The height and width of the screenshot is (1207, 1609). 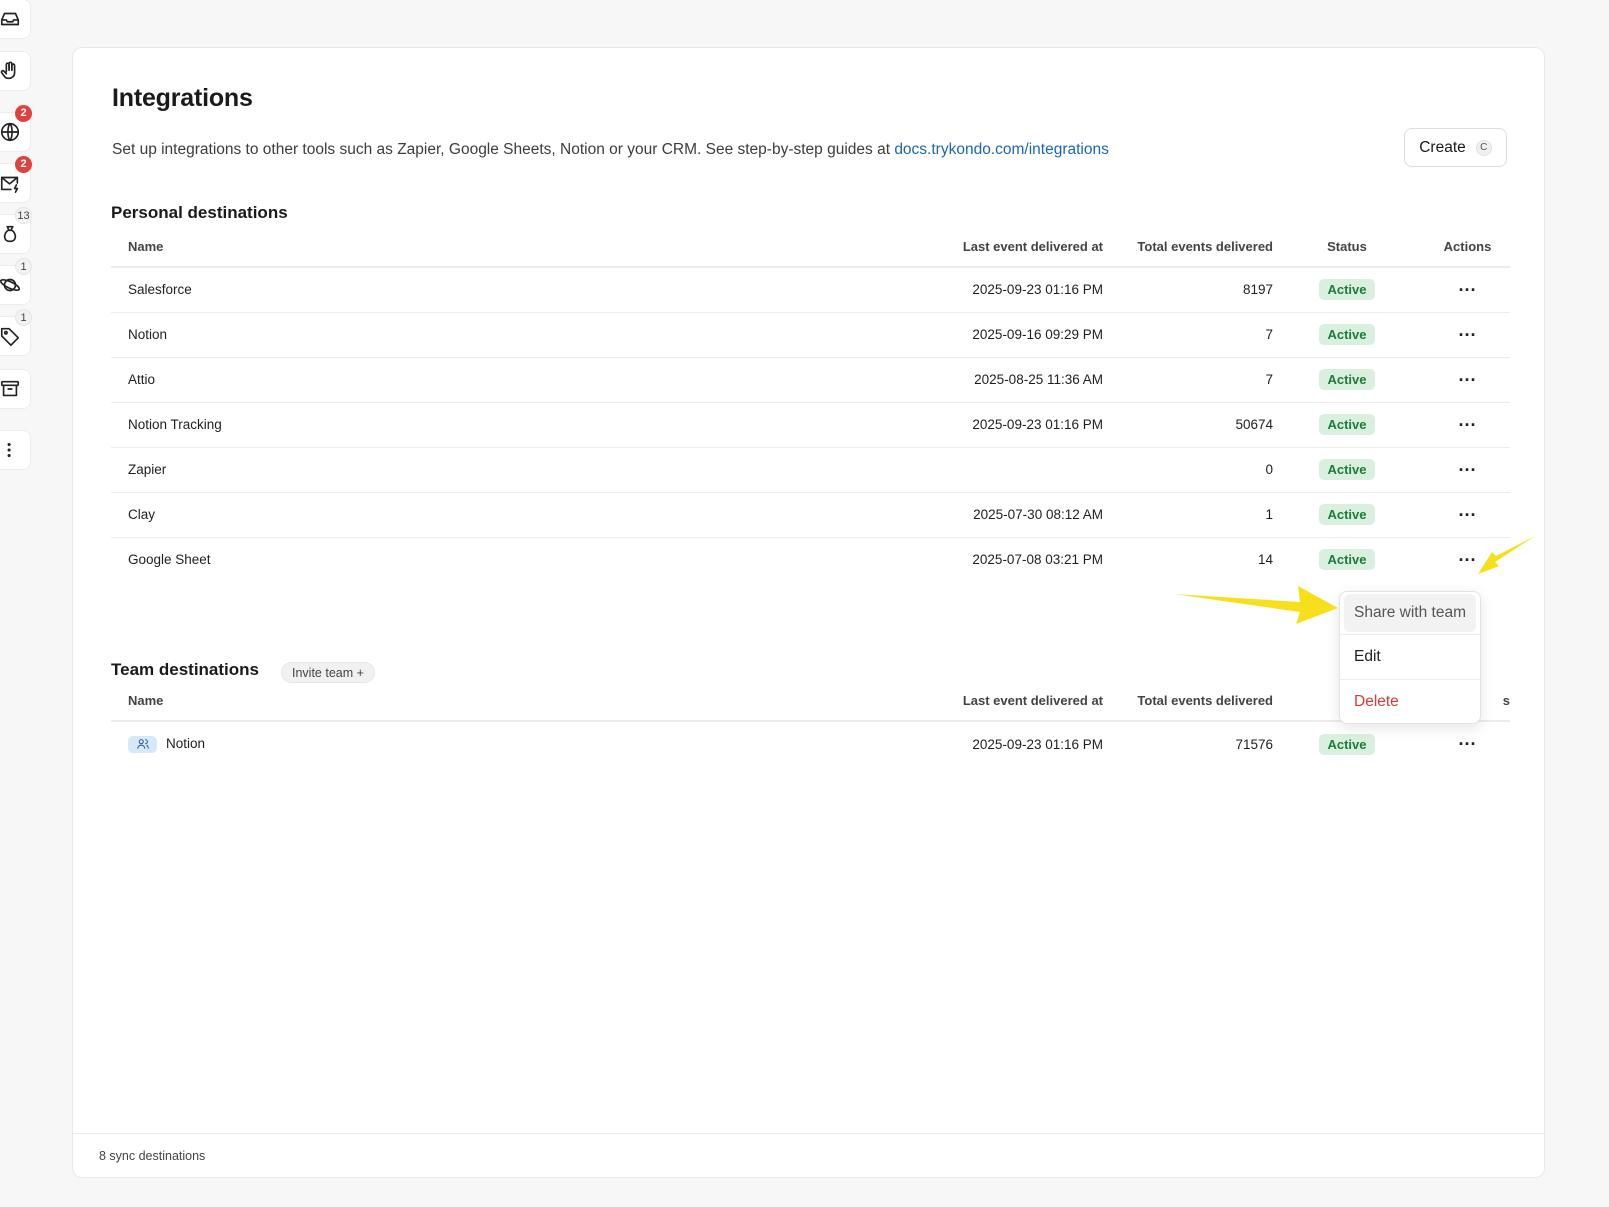 What do you see at coordinates (10, 132) in the screenshot?
I see `globe-icon` at bounding box center [10, 132].